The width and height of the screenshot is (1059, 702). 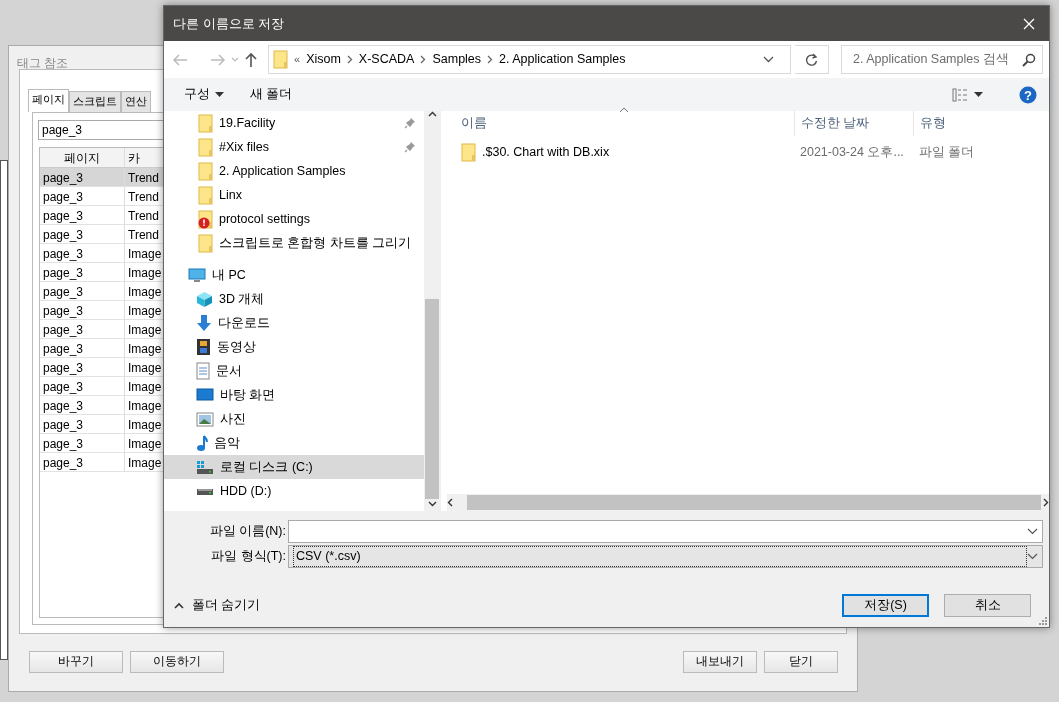 What do you see at coordinates (294, 371) in the screenshot?
I see `nav-item: 문서` at bounding box center [294, 371].